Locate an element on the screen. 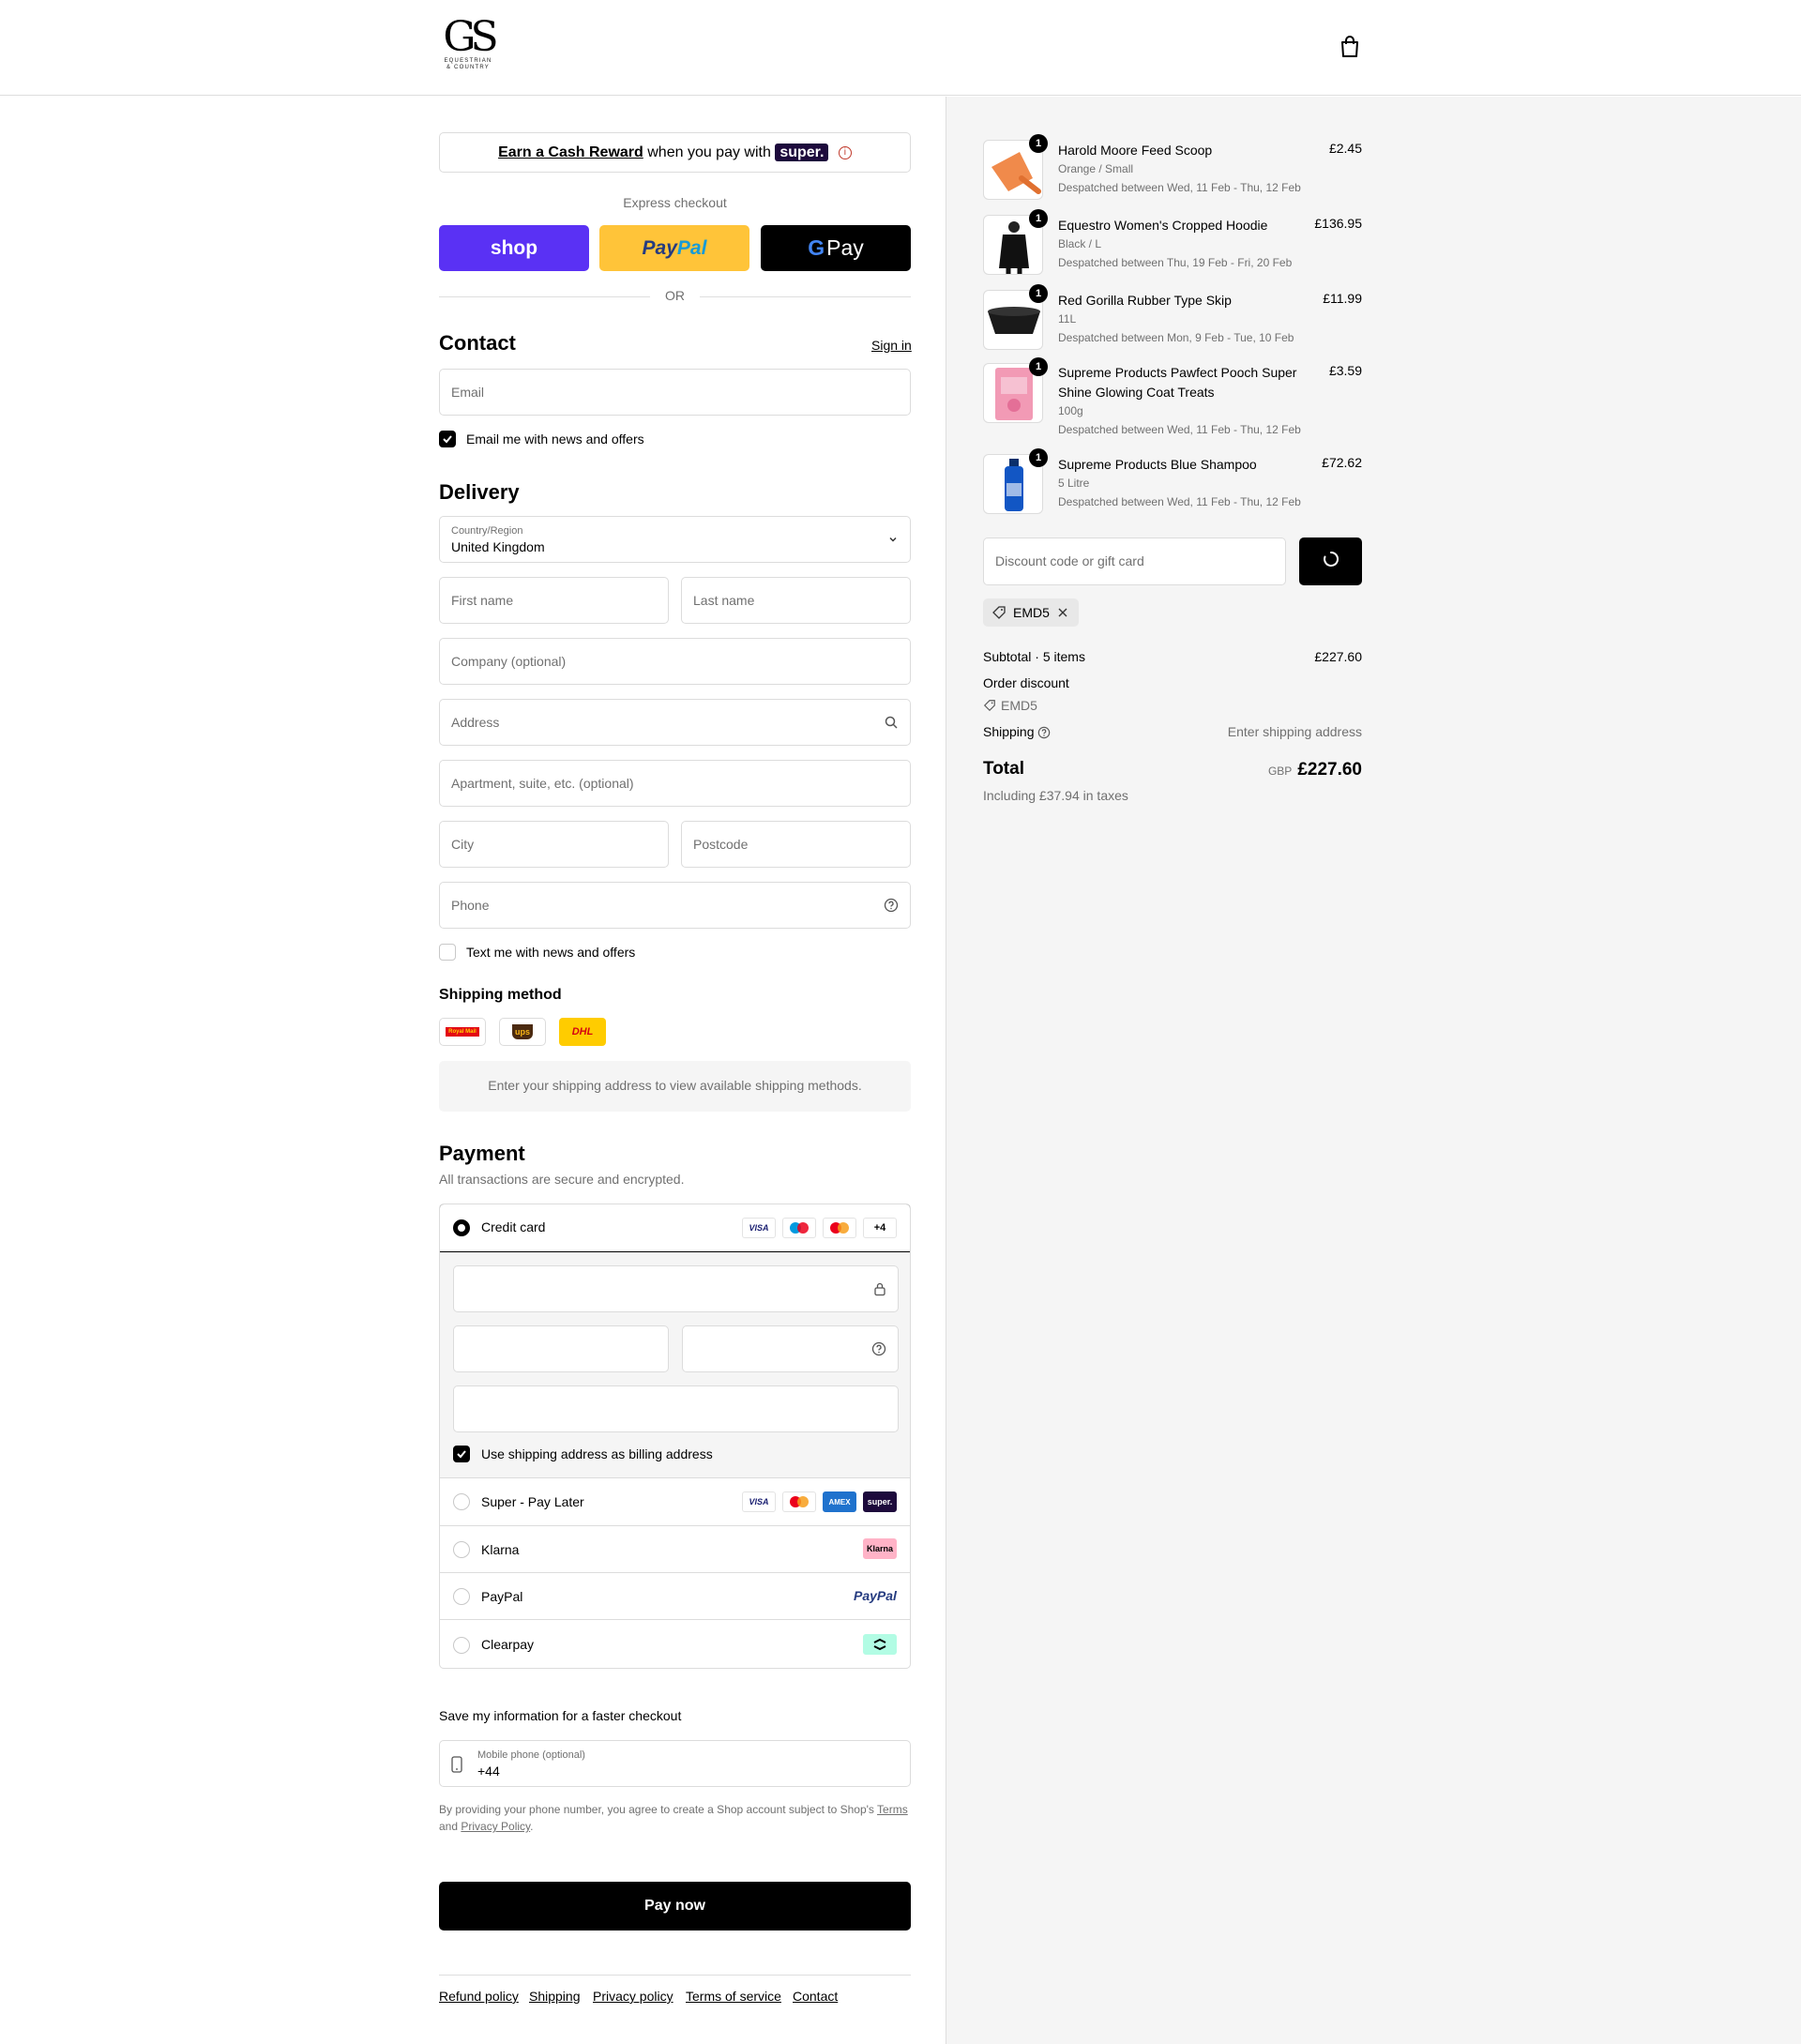  subtotal-label: Subtotal · 5 items is located at coordinates (1034, 656).